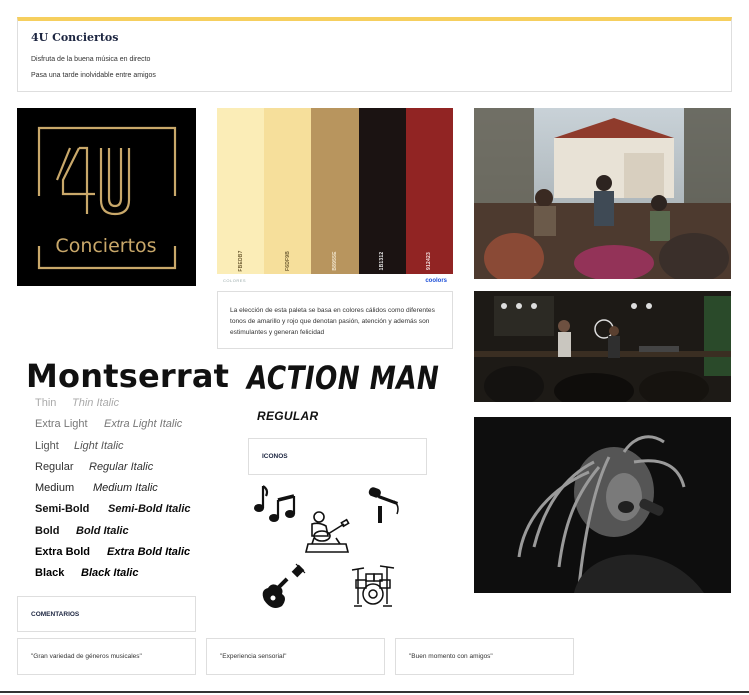 This screenshot has width=749, height=695. I want to click on weight-row-bold: Bold Bold Italic, so click(82, 531).